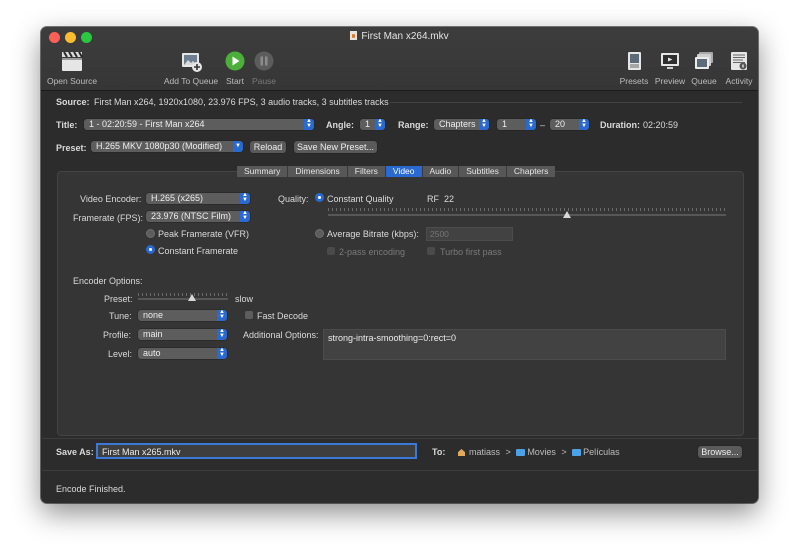 The width and height of the screenshot is (800, 559). Describe the element at coordinates (471, 252) in the screenshot. I see `turbo-first-pass-label: Turbo first pass` at that location.